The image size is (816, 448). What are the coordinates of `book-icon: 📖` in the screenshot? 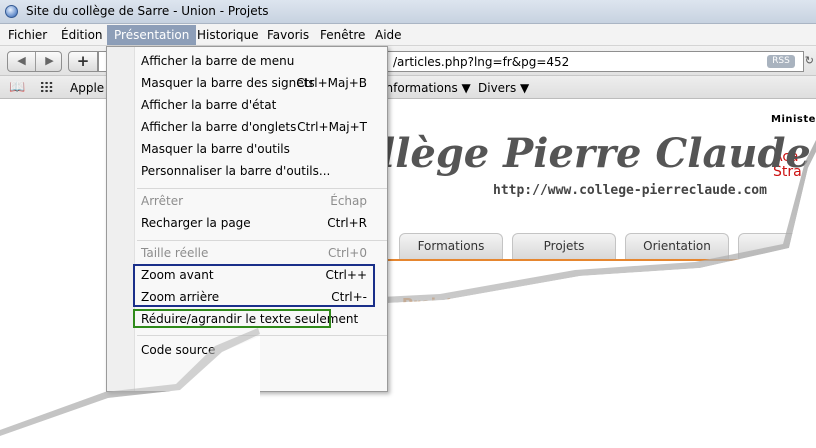 It's located at (17, 87).